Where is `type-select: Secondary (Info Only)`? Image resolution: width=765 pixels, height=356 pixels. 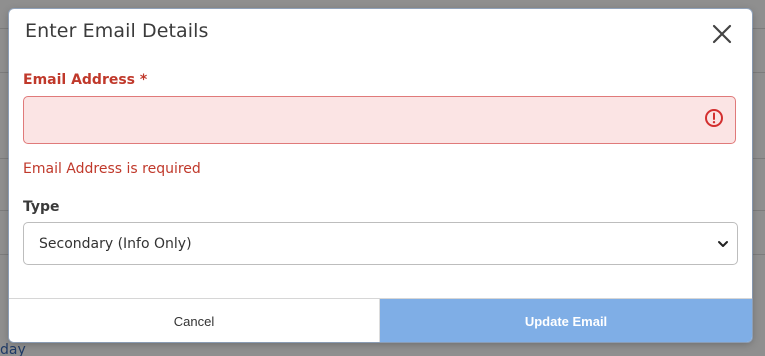 type-select: Secondary (Info Only) is located at coordinates (380, 243).